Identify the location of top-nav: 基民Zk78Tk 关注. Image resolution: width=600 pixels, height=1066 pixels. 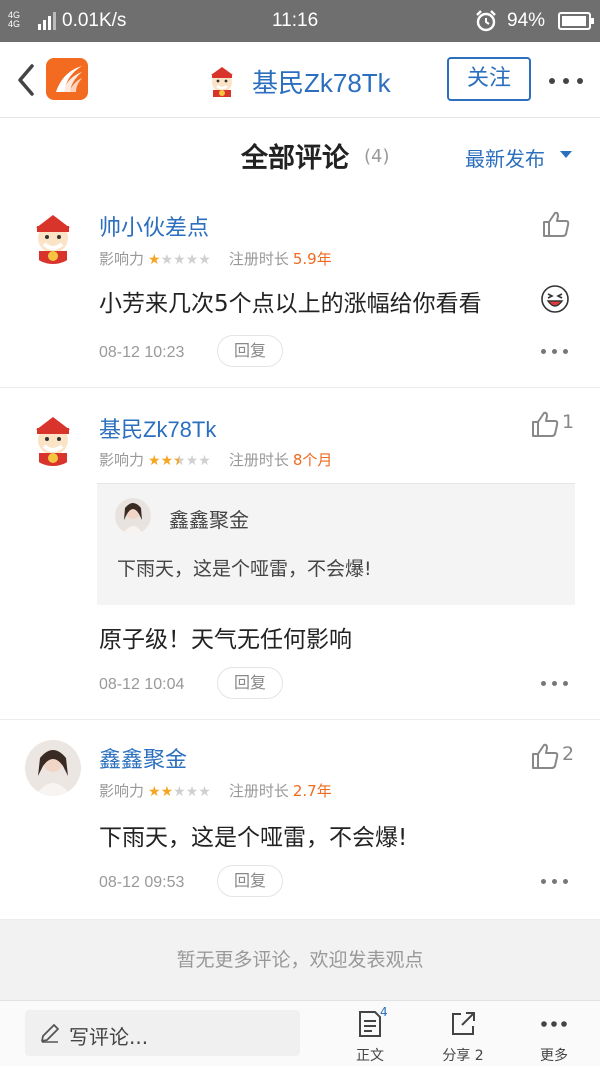
(300, 80).